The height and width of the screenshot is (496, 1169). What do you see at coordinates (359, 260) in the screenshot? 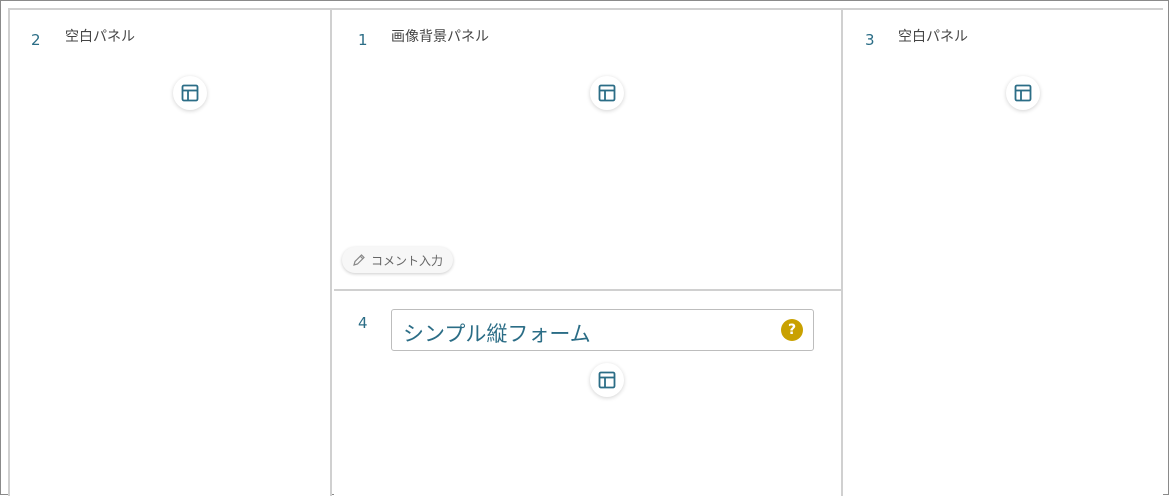
I see `pencil-icon` at bounding box center [359, 260].